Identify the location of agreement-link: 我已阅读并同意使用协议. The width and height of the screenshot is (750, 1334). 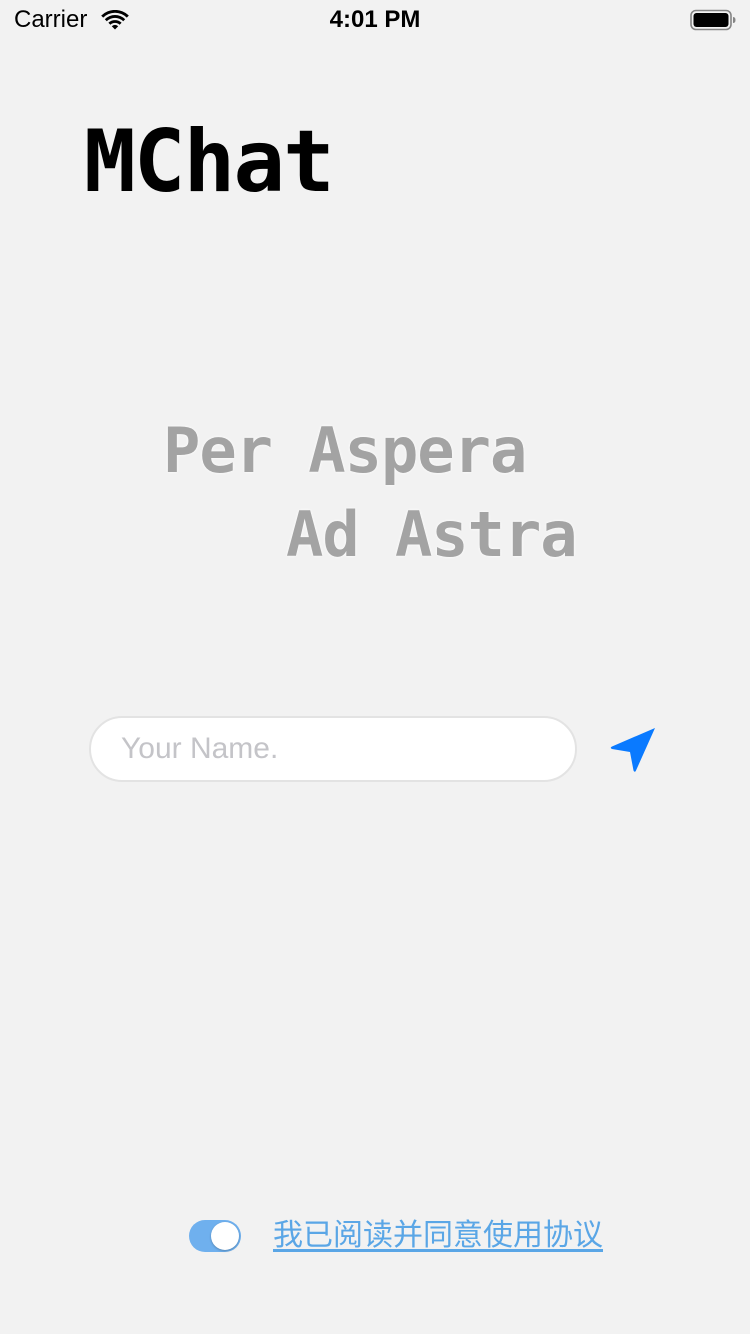
(438, 1236).